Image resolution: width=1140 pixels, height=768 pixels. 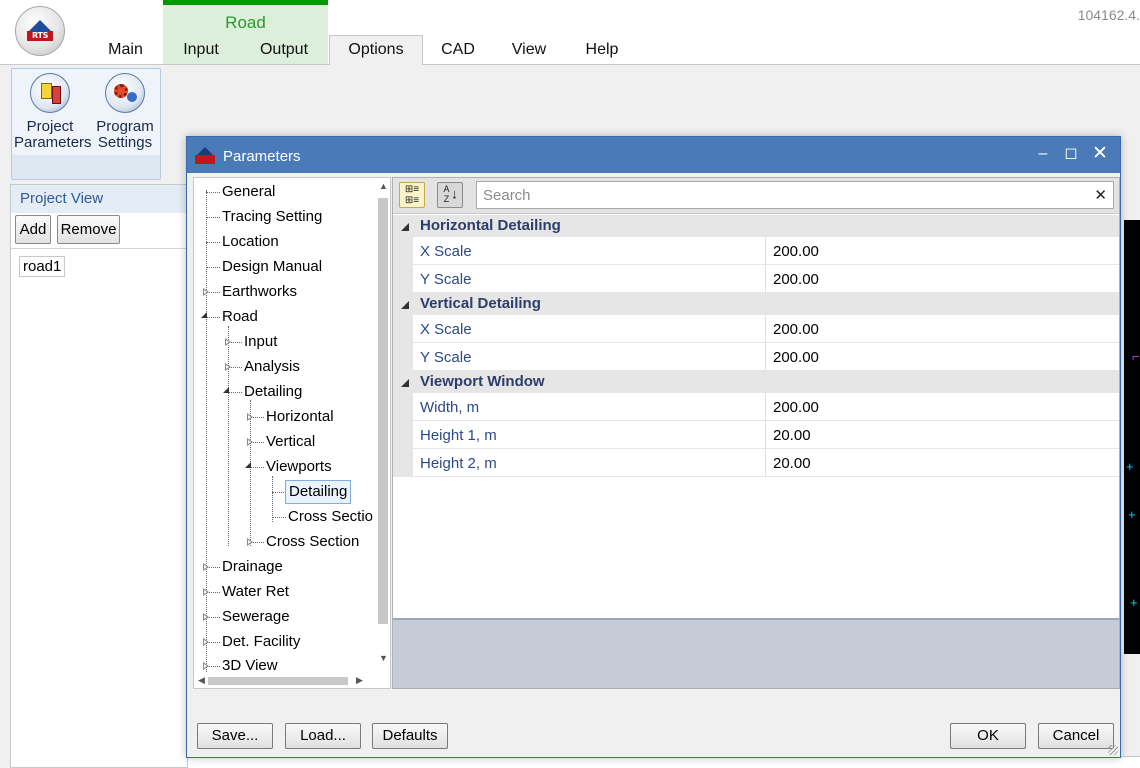 I want to click on app-logo-icon: RTS, so click(x=40, y=31).